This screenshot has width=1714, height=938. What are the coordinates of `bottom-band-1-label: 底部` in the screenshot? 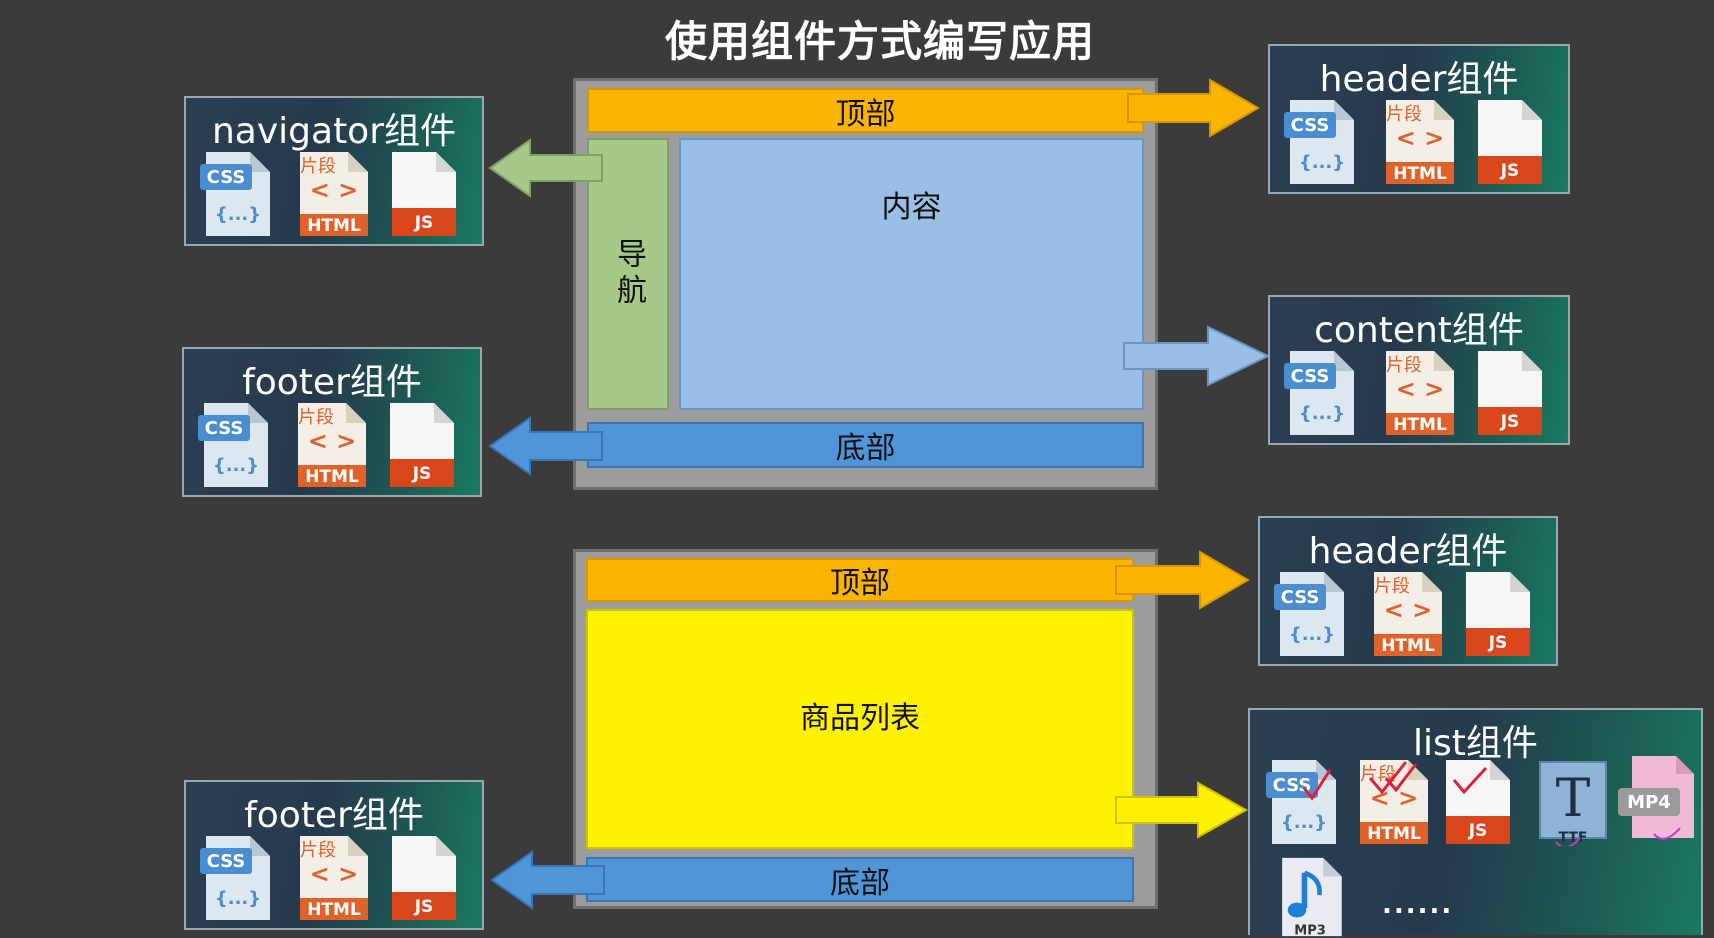 It's located at (865, 448).